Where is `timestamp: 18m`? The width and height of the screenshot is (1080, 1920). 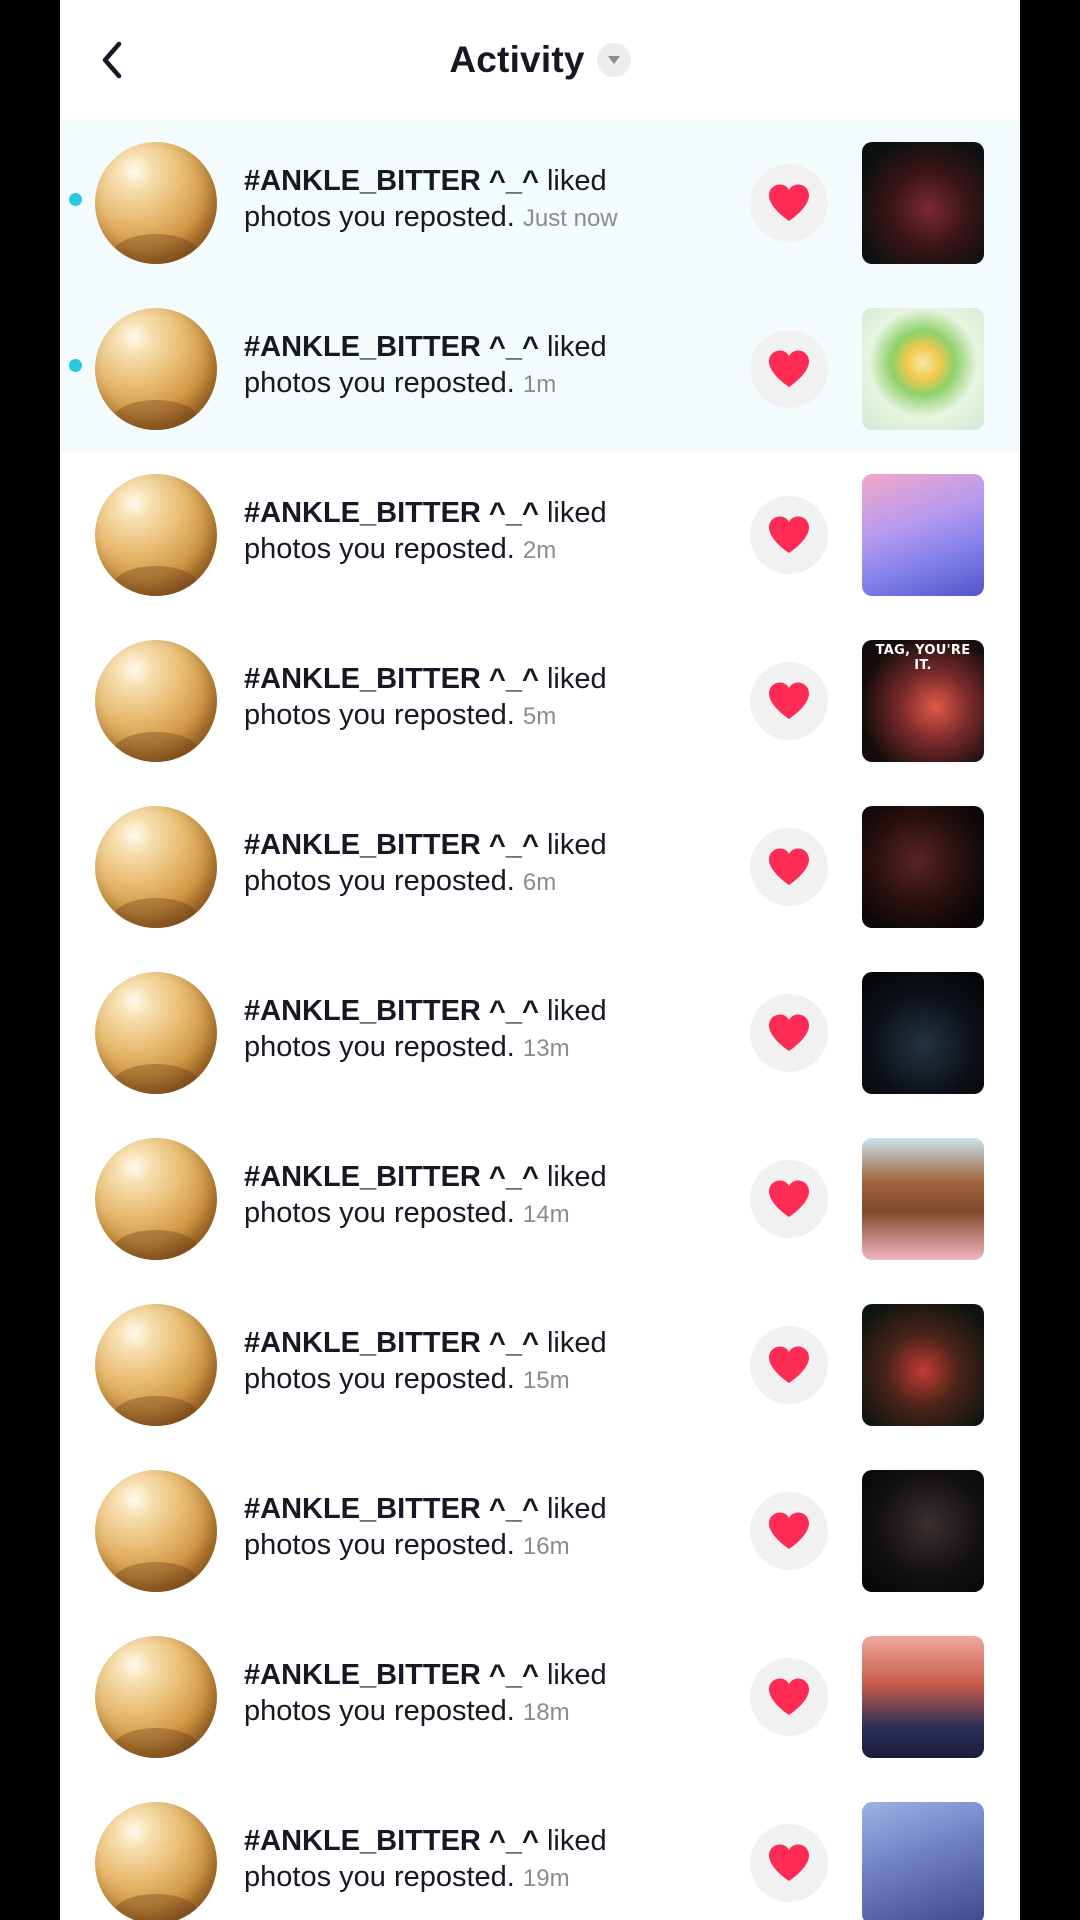 timestamp: 18m is located at coordinates (546, 1712).